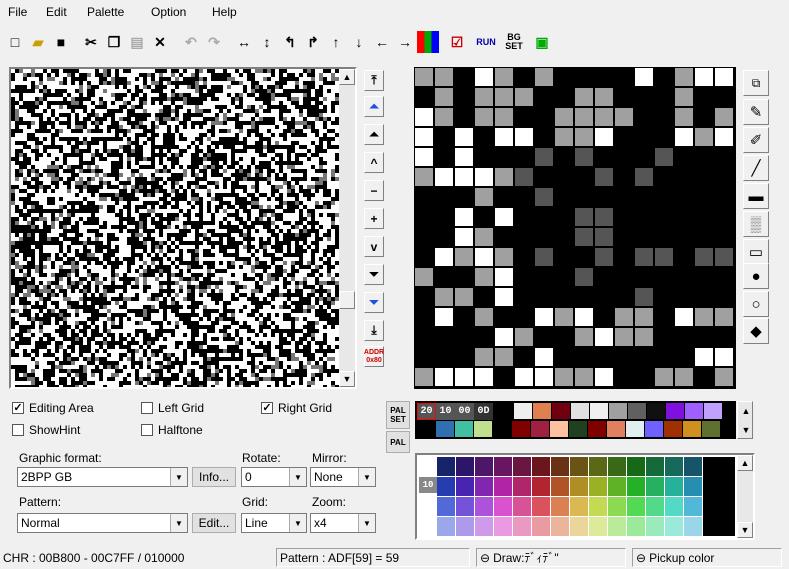 This screenshot has width=789, height=569. Describe the element at coordinates (374, 80) in the screenshot. I see `nav-top-icon: ⤒` at that location.